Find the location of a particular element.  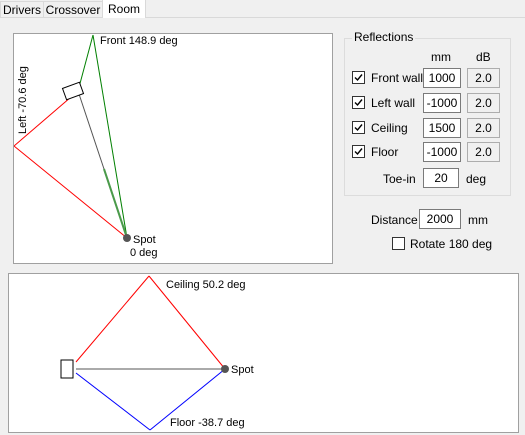

ceiling-reflection-ray-up is located at coordinates (112, 319).